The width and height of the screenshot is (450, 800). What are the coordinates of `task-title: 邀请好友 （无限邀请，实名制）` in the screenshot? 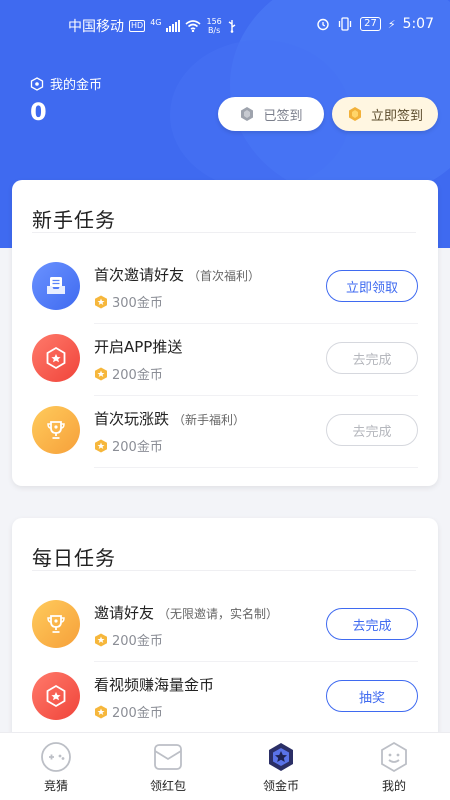 It's located at (186, 612).